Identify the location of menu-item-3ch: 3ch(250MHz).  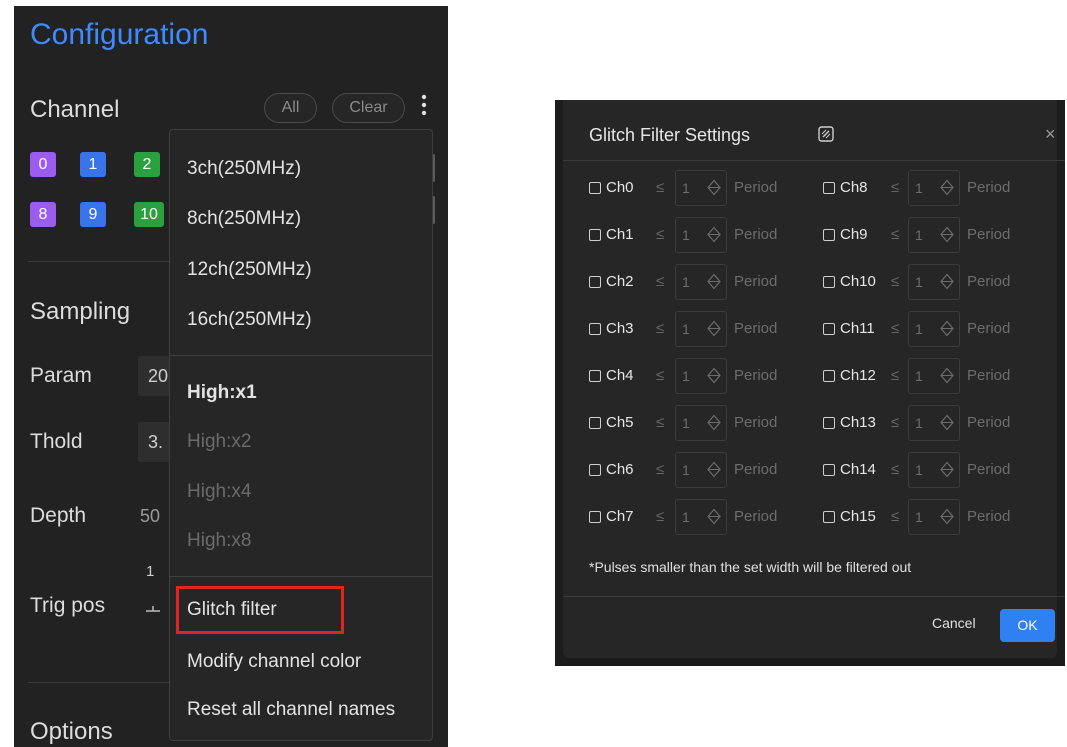
(244, 169).